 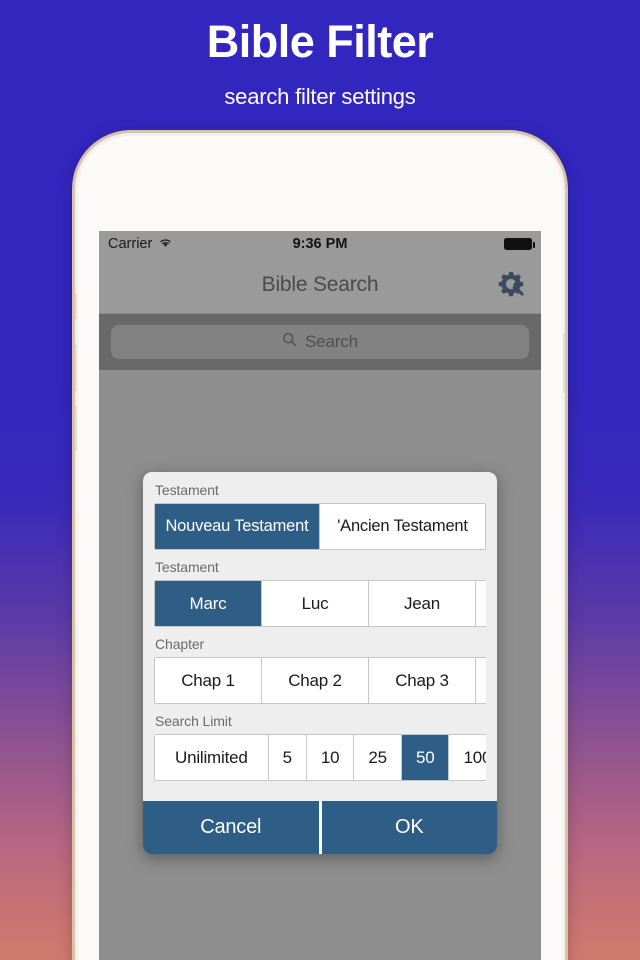 What do you see at coordinates (512, 285) in the screenshot?
I see `gear-wrench-icon` at bounding box center [512, 285].